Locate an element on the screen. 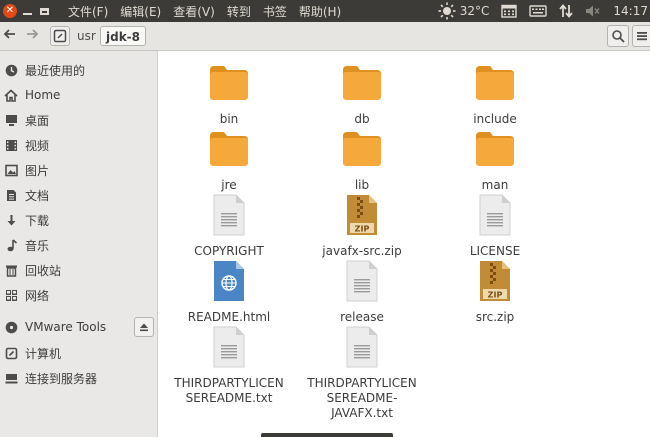 This screenshot has width=650, height=437. menu-edit: 编辑(E) is located at coordinates (140, 11).